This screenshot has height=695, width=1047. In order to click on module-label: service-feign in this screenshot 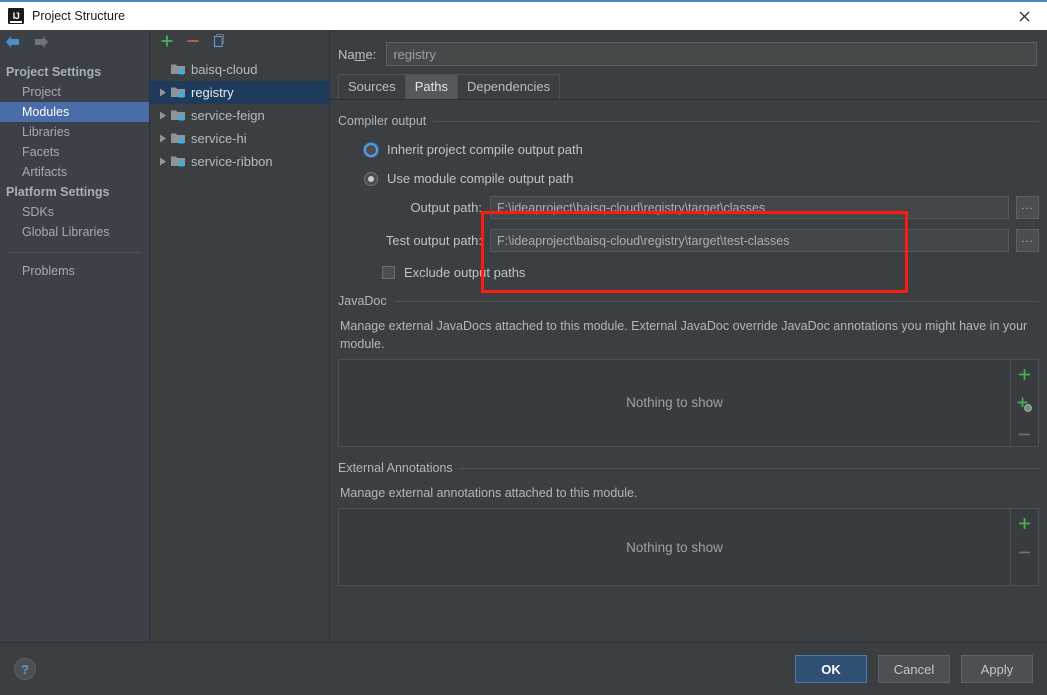, I will do `click(228, 115)`.